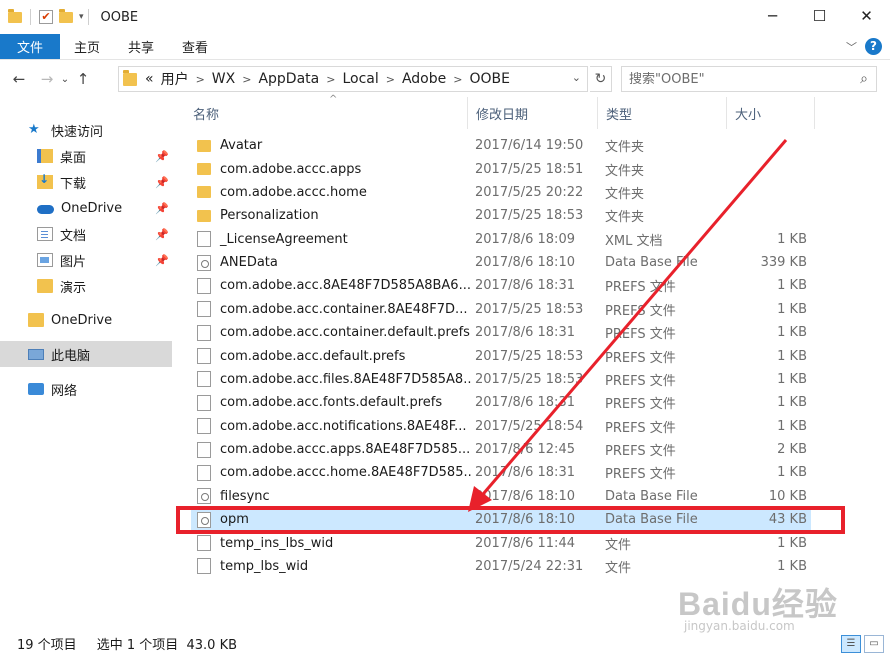 Image resolution: width=890 pixels, height=658 pixels. What do you see at coordinates (326, 111) in the screenshot?
I see `column-header-name: ^ 名称` at bounding box center [326, 111].